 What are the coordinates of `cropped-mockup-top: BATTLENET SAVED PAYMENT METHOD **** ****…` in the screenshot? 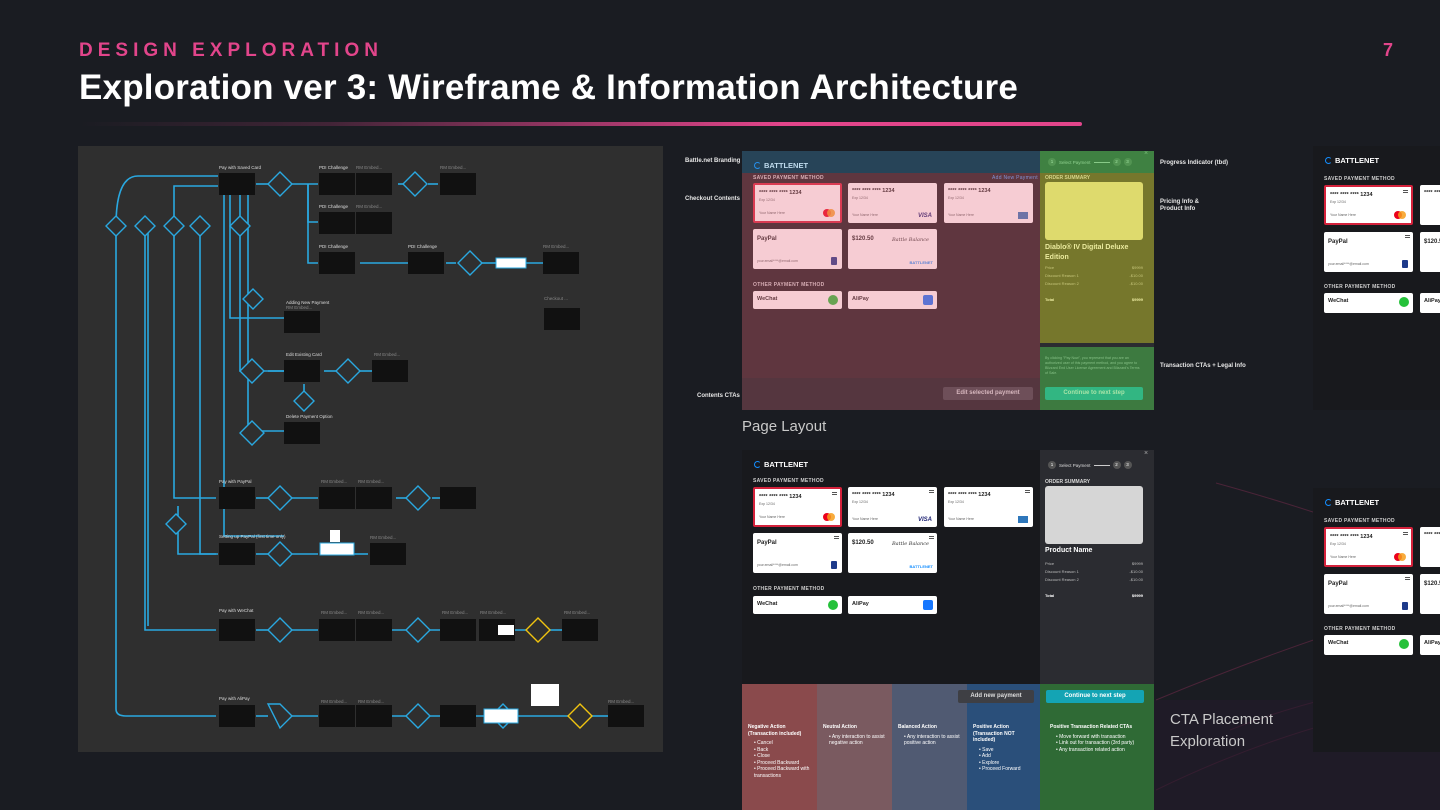 It's located at (1376, 278).